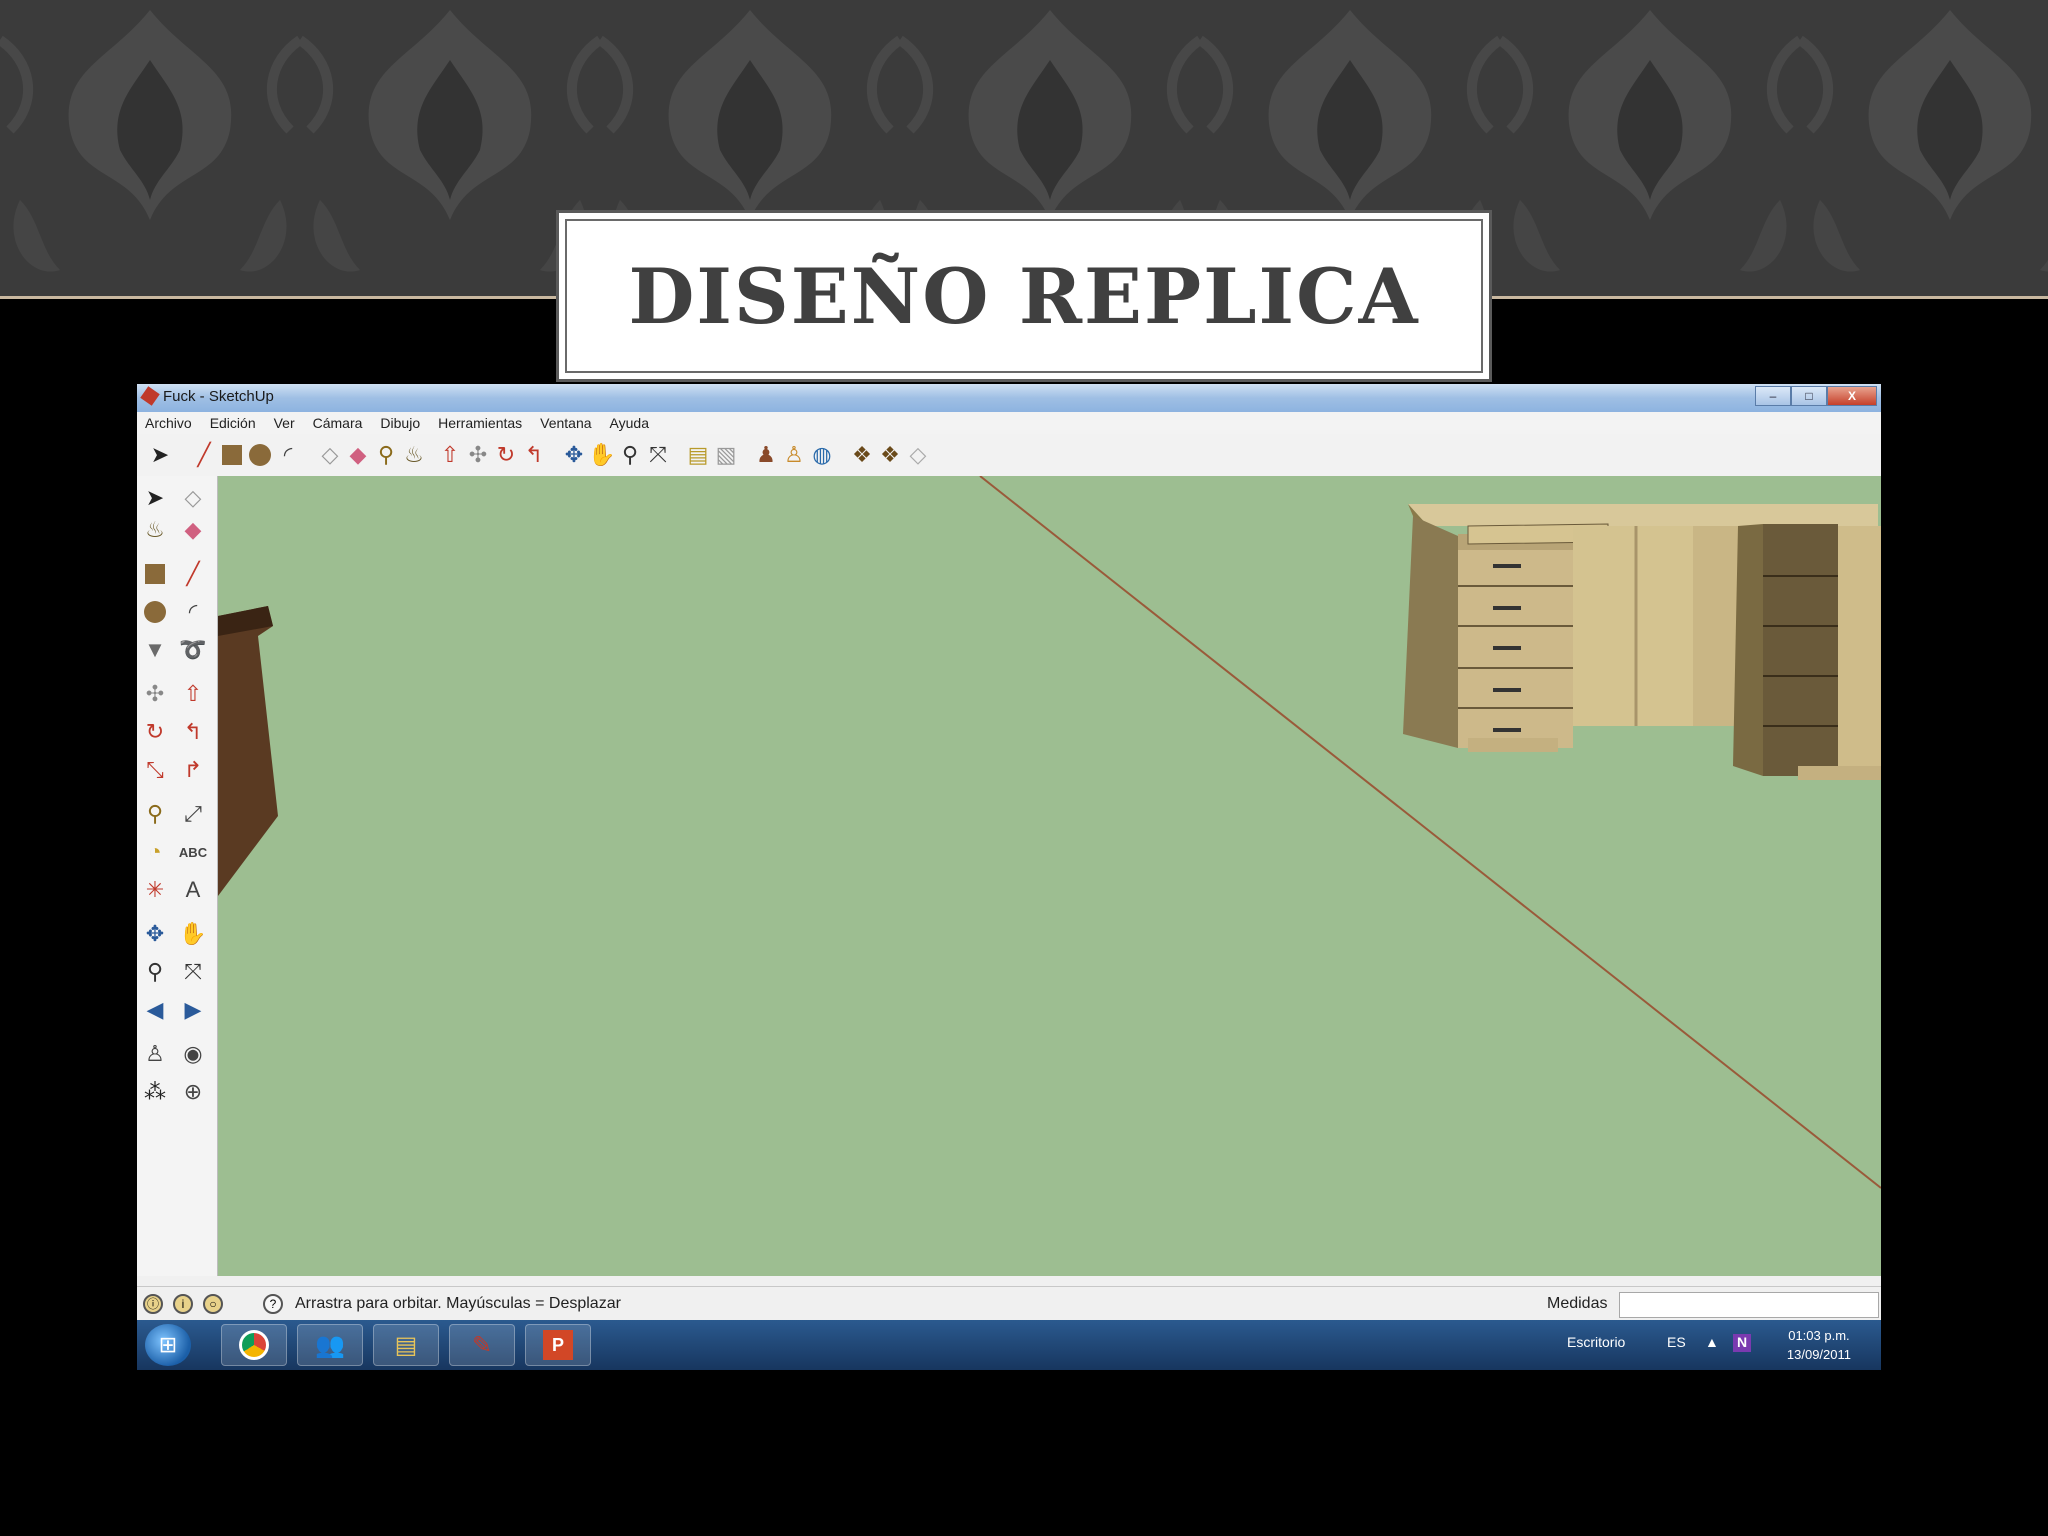 The width and height of the screenshot is (2048, 1536). I want to click on materials-icon: ❖, so click(890, 455).